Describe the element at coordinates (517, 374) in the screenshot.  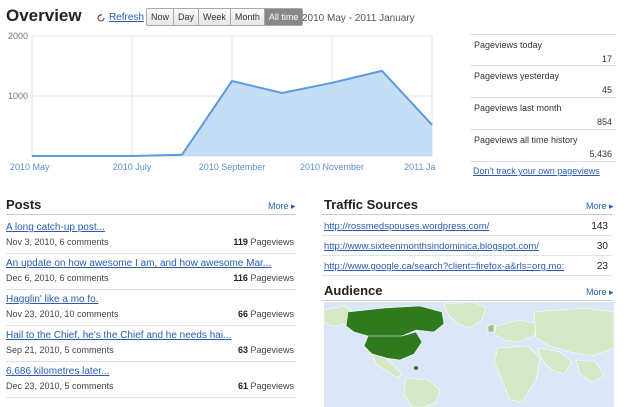
I see `africa-shape` at that location.